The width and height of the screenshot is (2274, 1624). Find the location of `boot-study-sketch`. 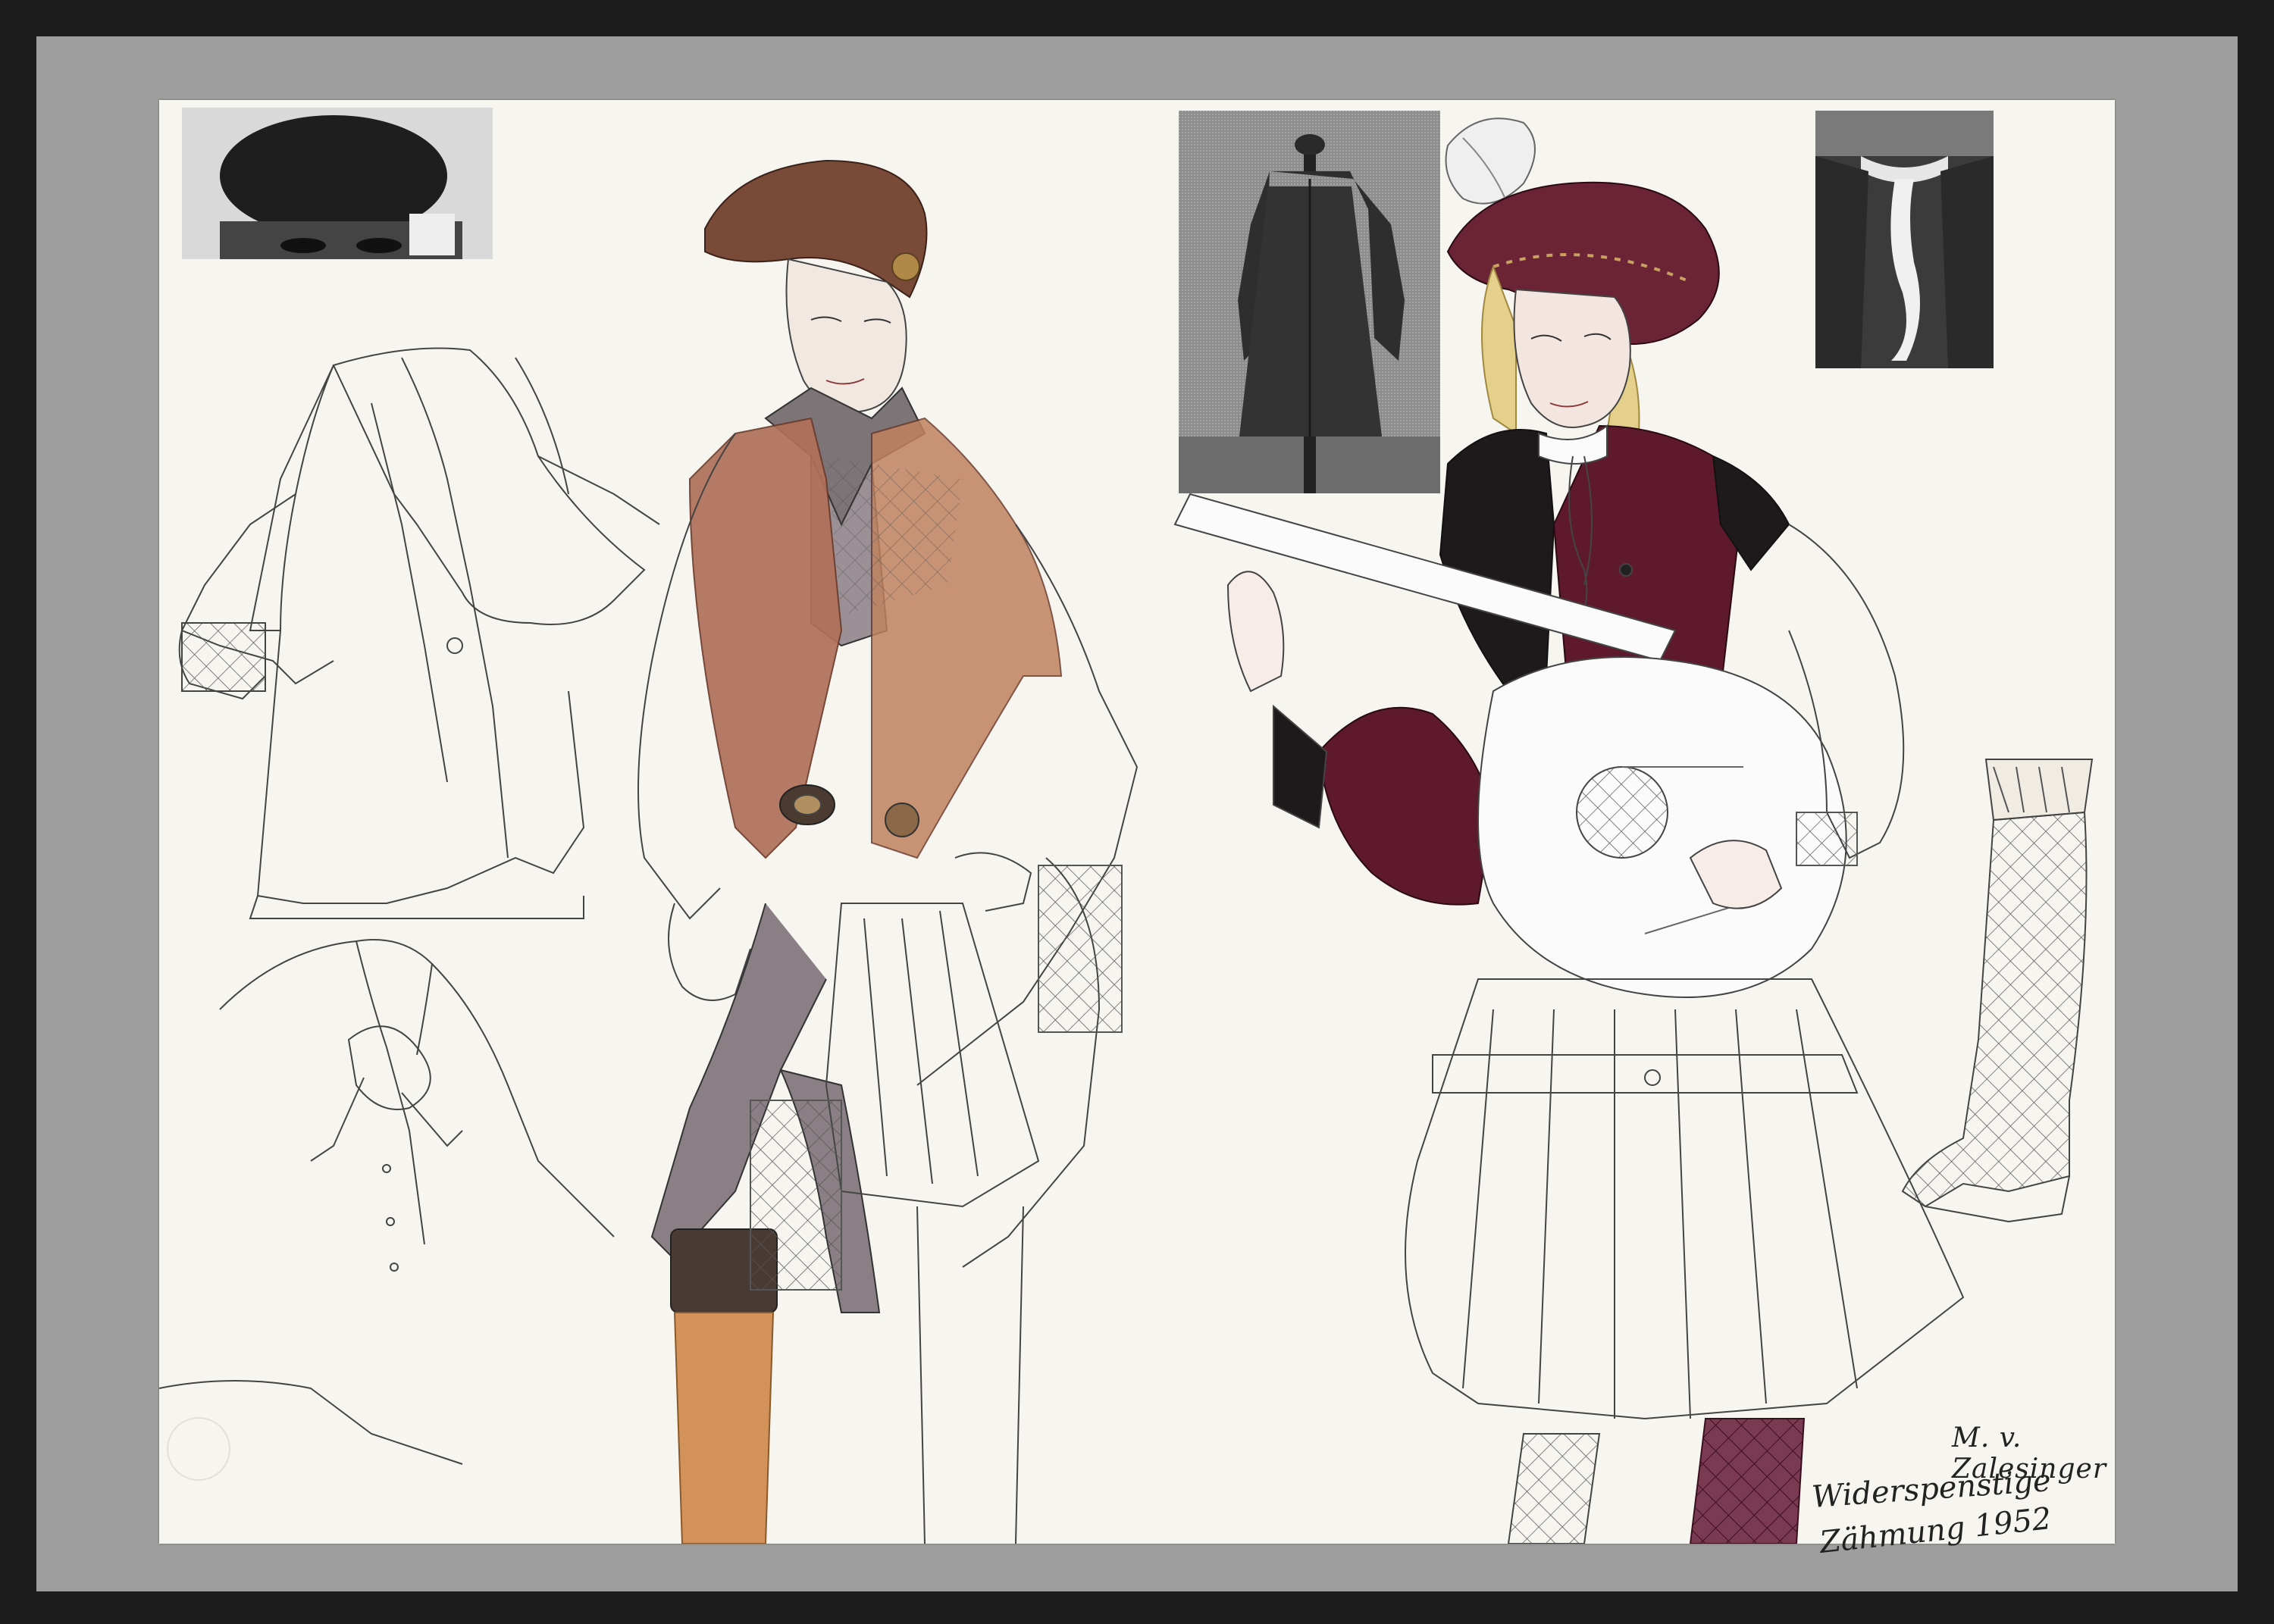

boot-study-sketch is located at coordinates (1997, 991).